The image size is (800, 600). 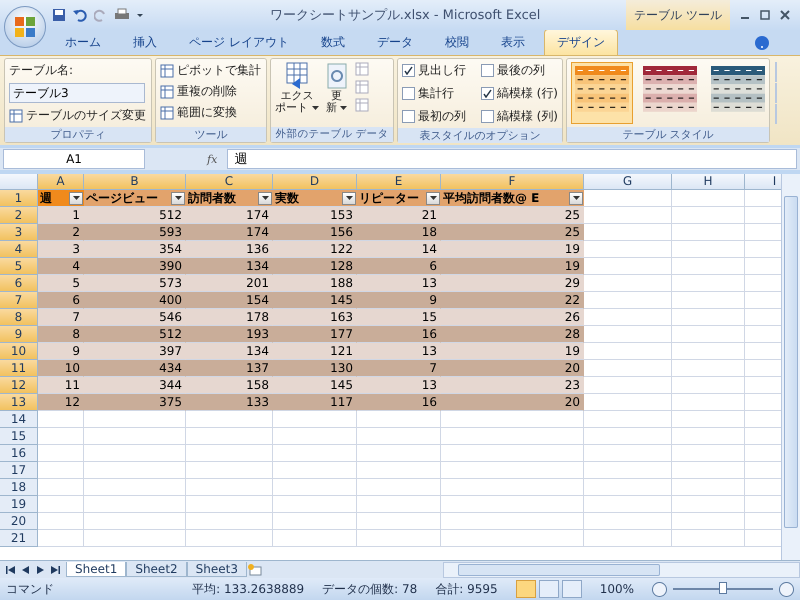 I want to click on office-button, so click(x=25, y=27).